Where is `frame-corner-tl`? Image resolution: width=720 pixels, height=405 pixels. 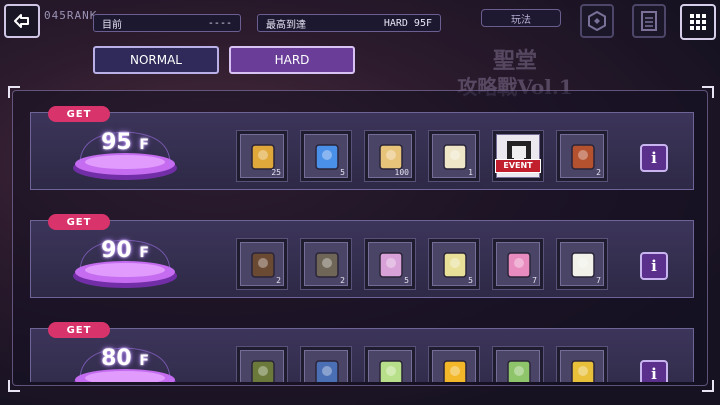 frame-corner-tl is located at coordinates (14, 92).